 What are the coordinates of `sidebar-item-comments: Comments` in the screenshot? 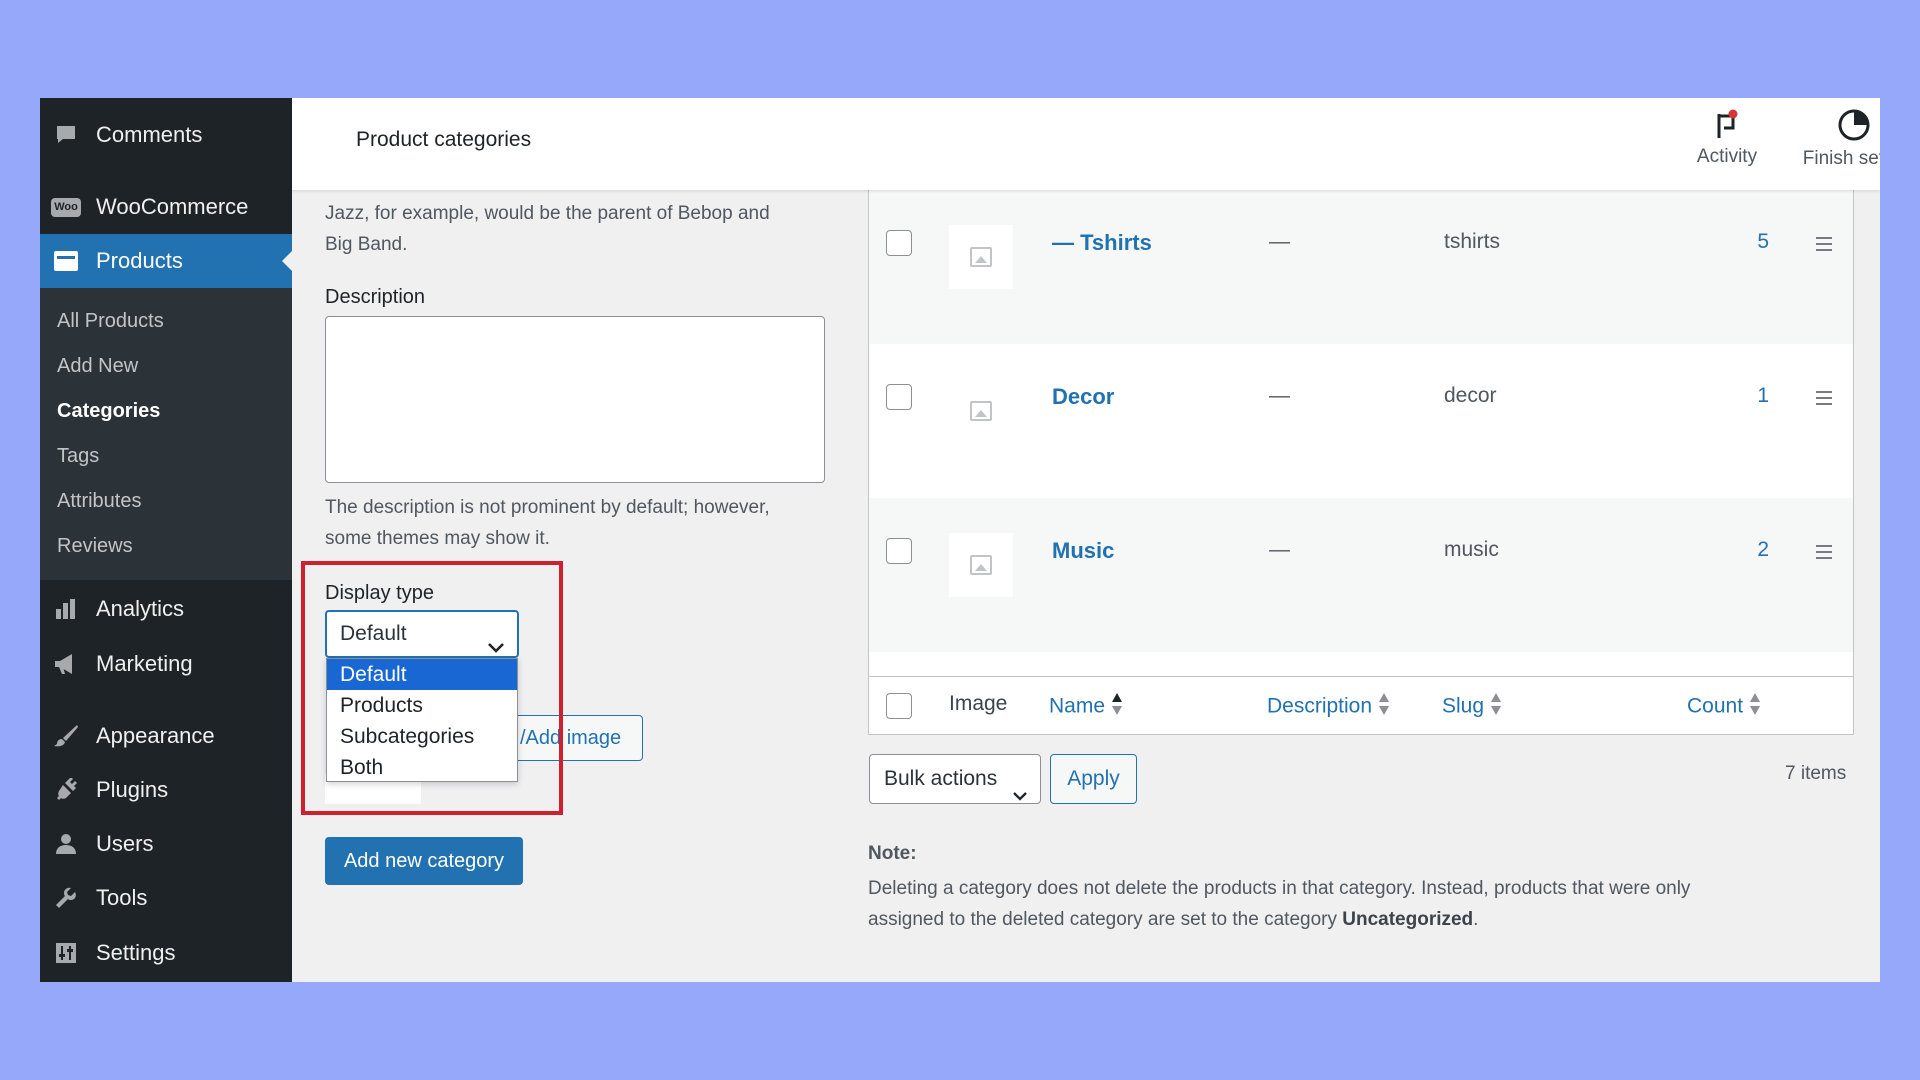 It's located at (166, 135).